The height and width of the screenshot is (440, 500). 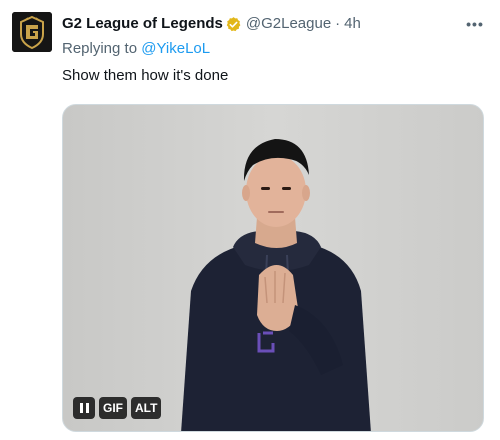 What do you see at coordinates (352, 24) in the screenshot?
I see `timestamp: 4h` at bounding box center [352, 24].